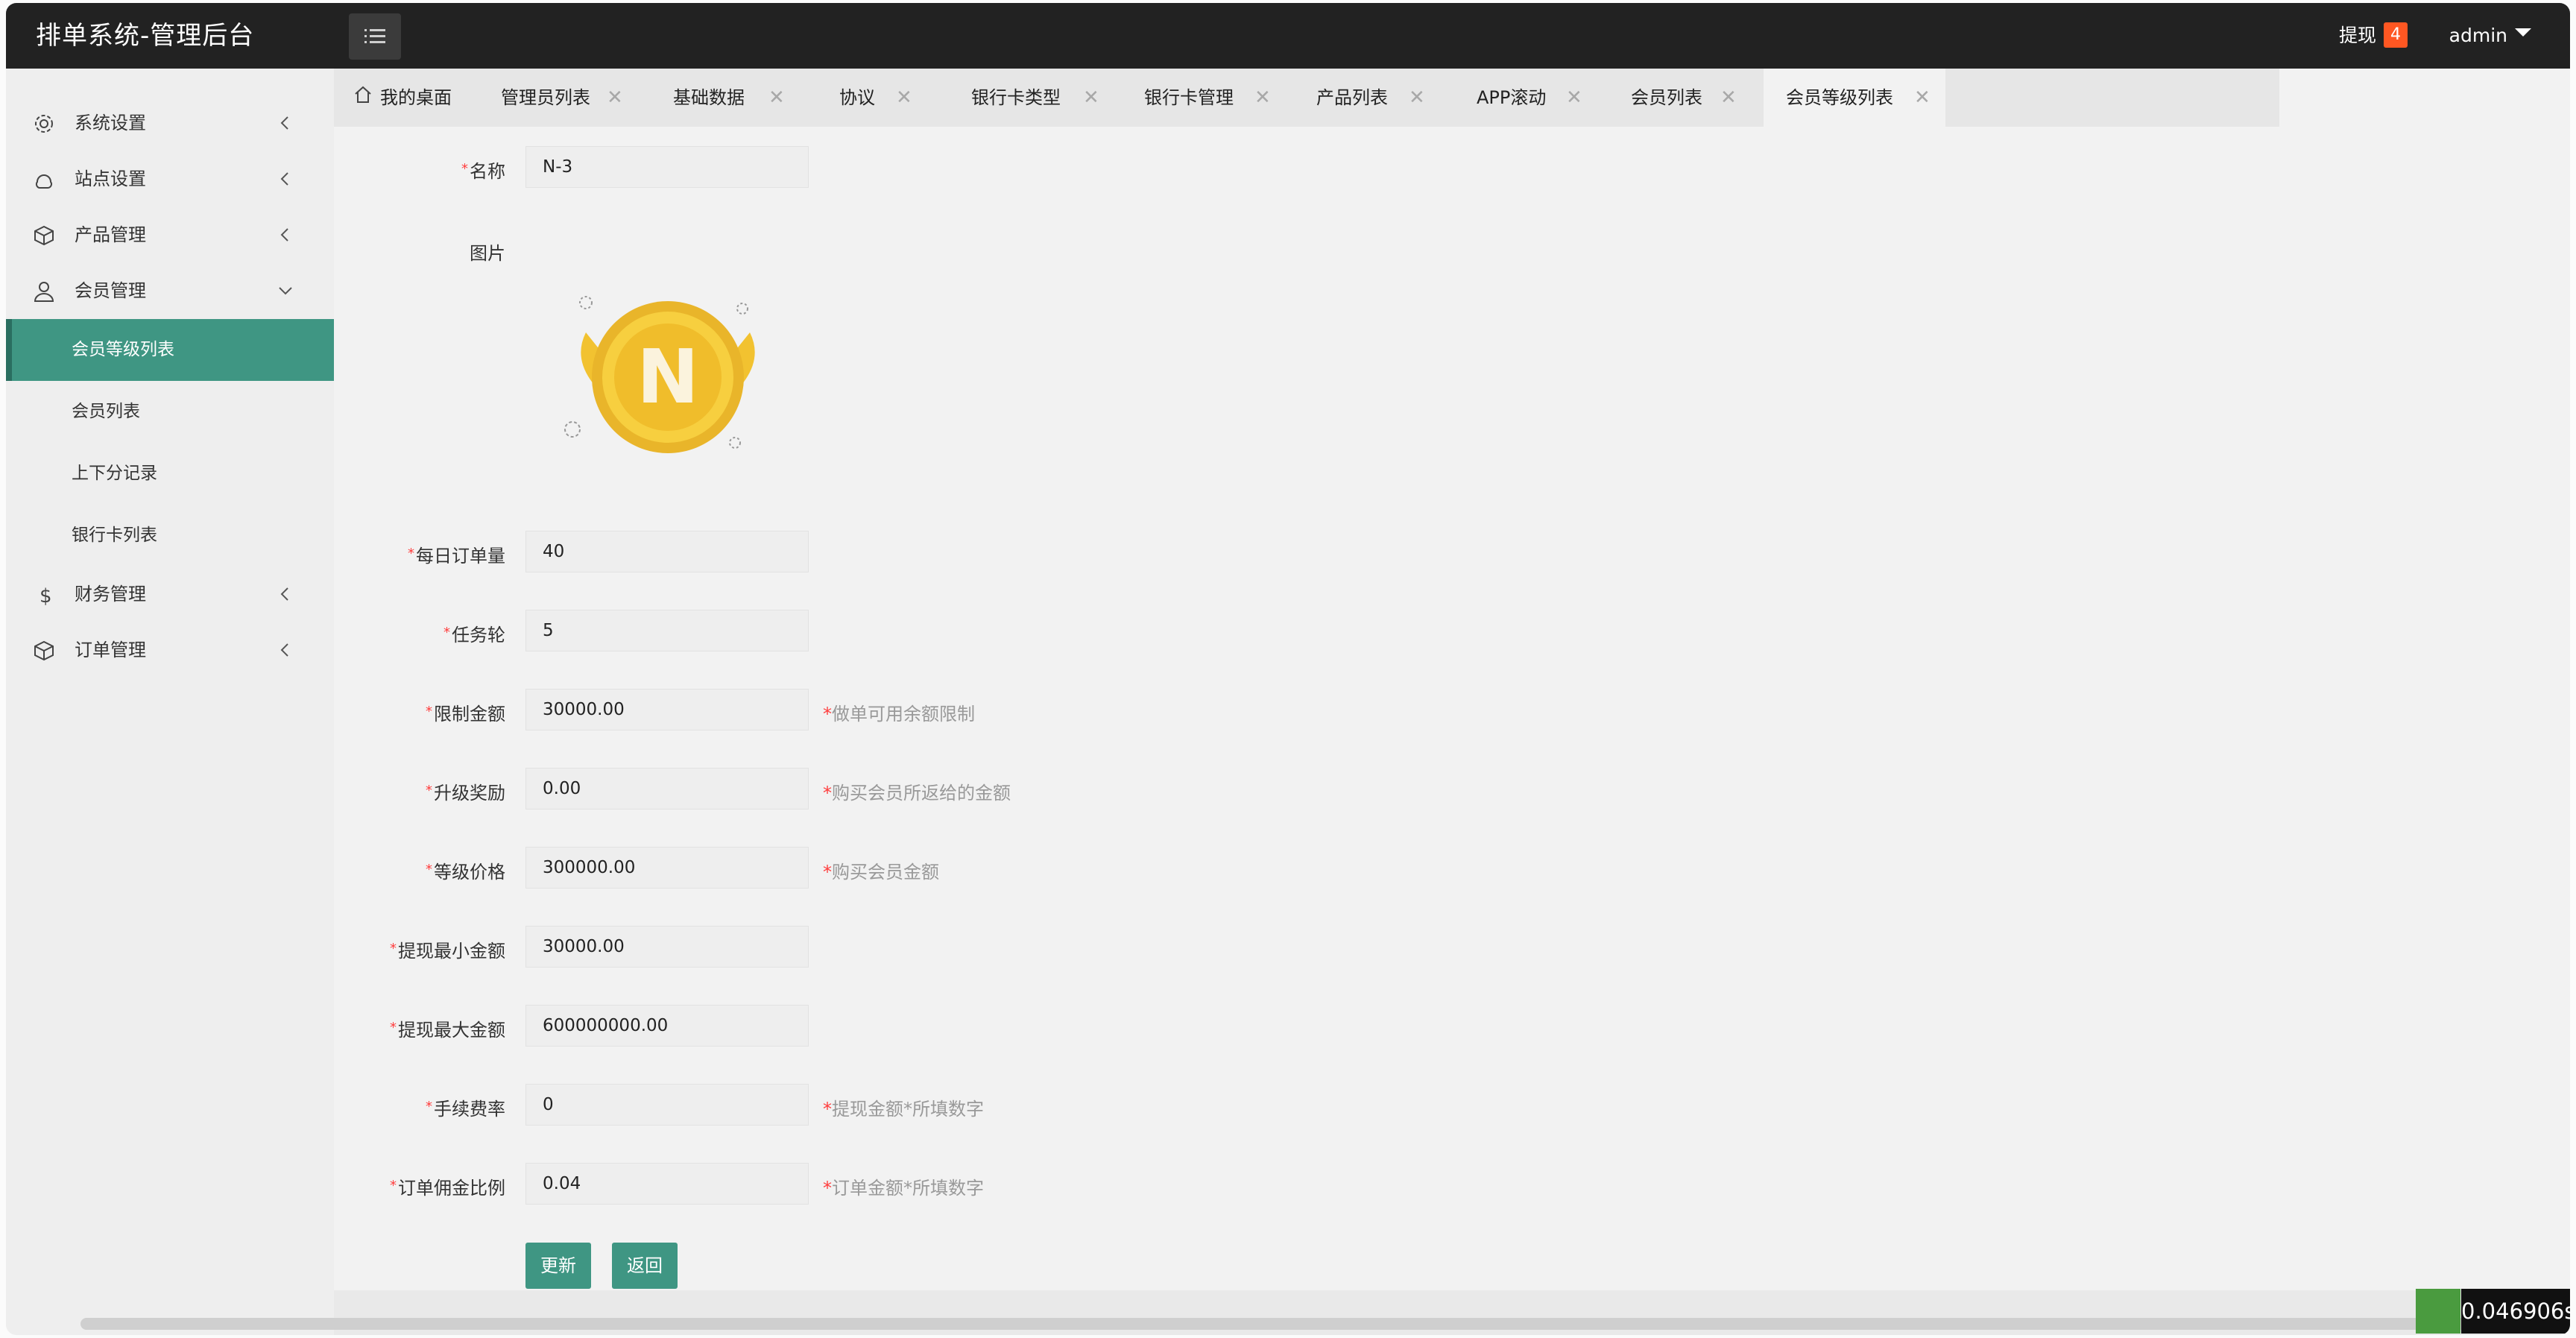  I want to click on tab-label: APP滚动, so click(1512, 97).